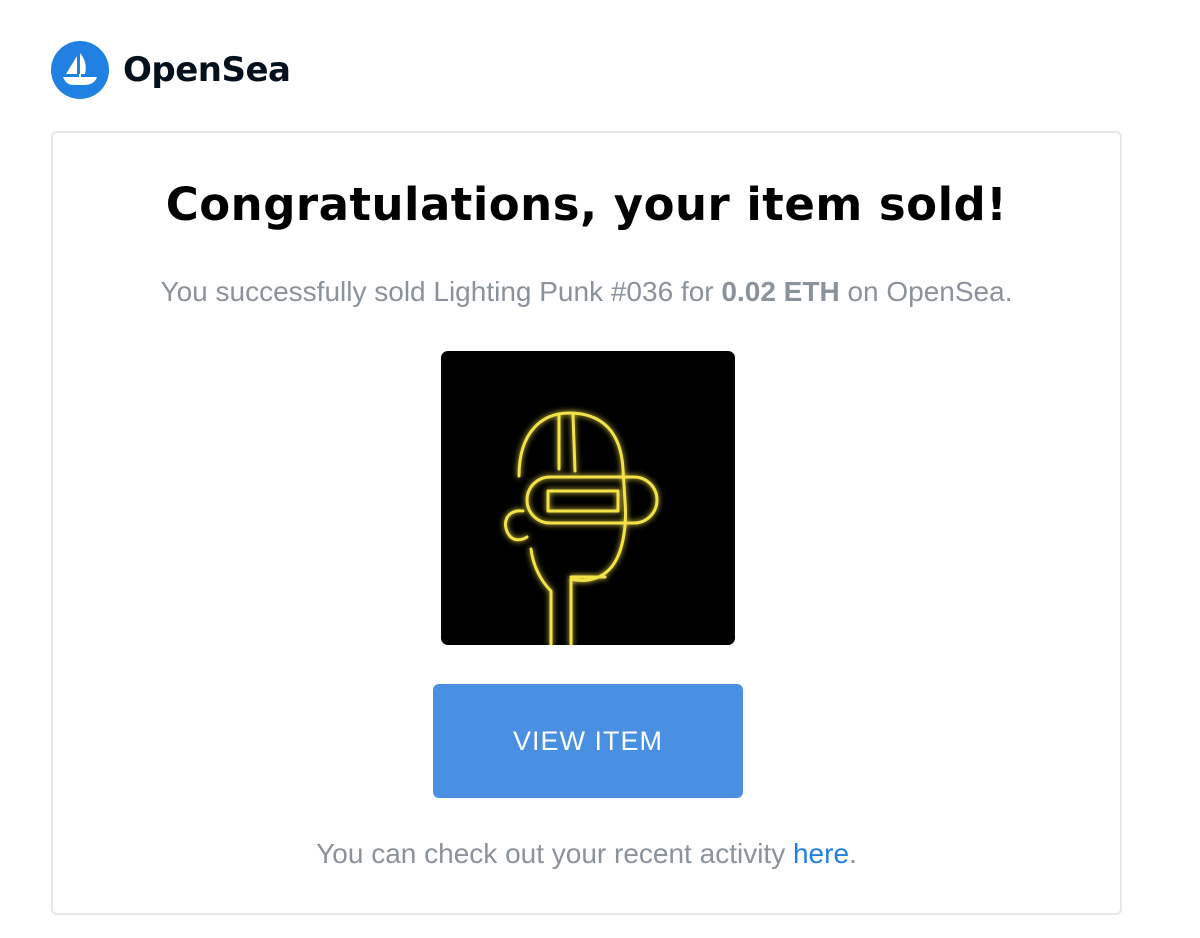 The width and height of the screenshot is (1200, 938). Describe the element at coordinates (780, 291) in the screenshot. I see `sale-price: 0.02 ETH` at that location.